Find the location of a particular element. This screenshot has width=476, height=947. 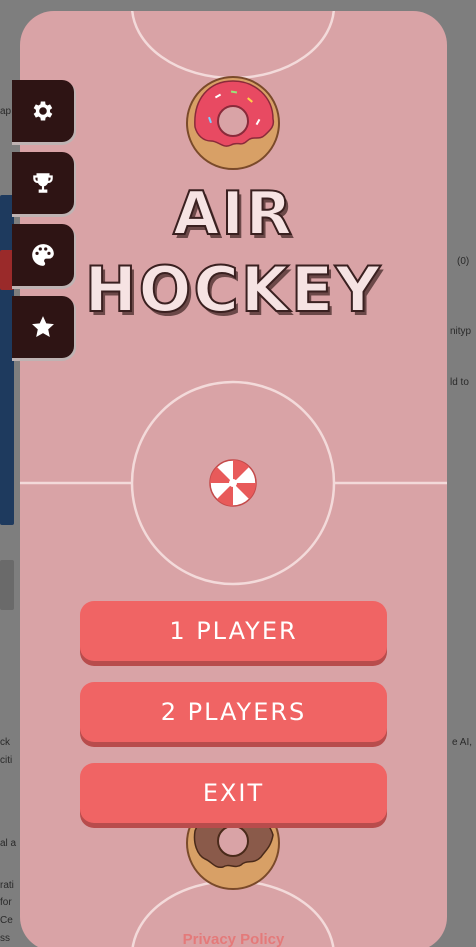

background-text: nityp is located at coordinates (461, 331).